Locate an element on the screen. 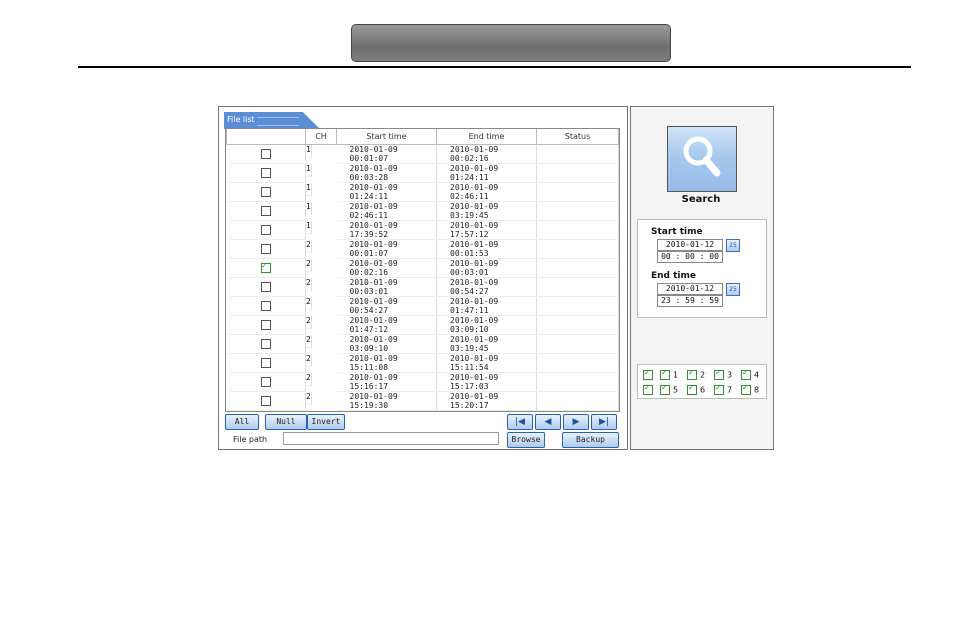  table-row: 2 2010-01-09 03:09:10 2010-01-09 03:19:45 is located at coordinates (422, 344).